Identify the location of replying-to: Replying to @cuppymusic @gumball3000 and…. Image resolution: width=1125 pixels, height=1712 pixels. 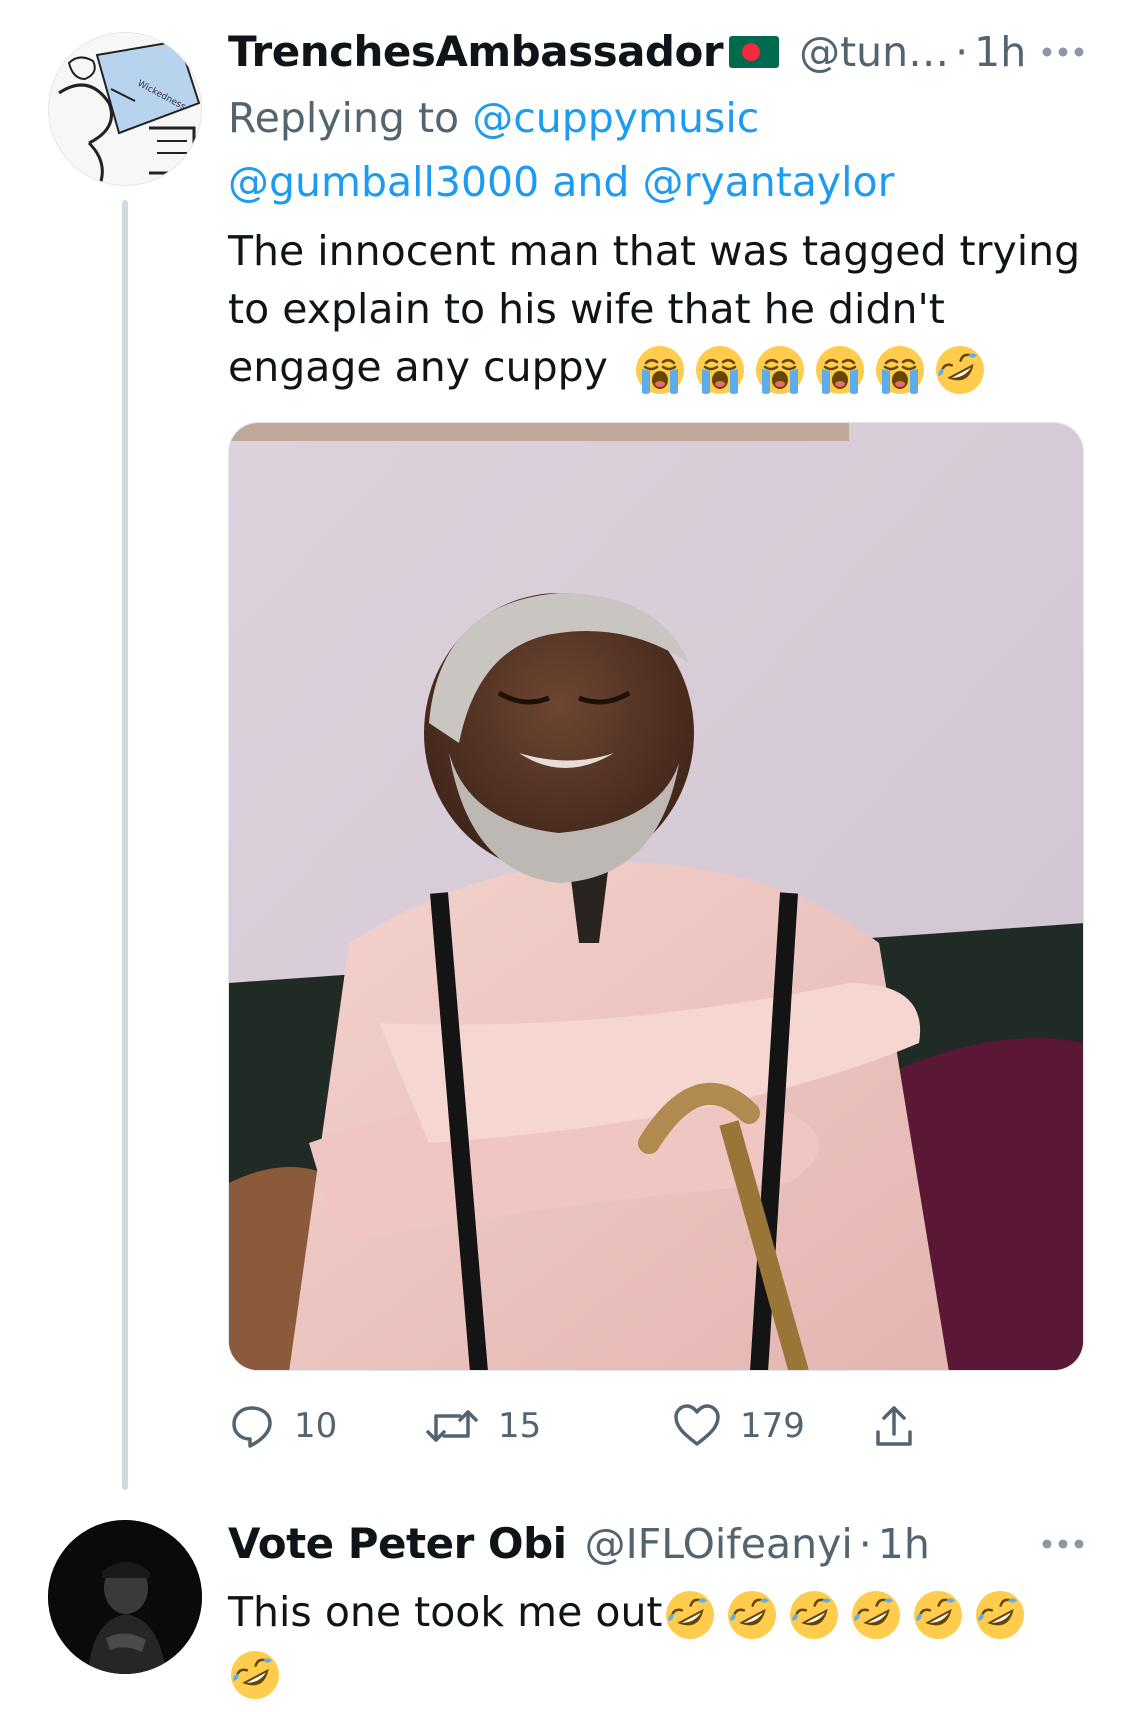
(658, 150).